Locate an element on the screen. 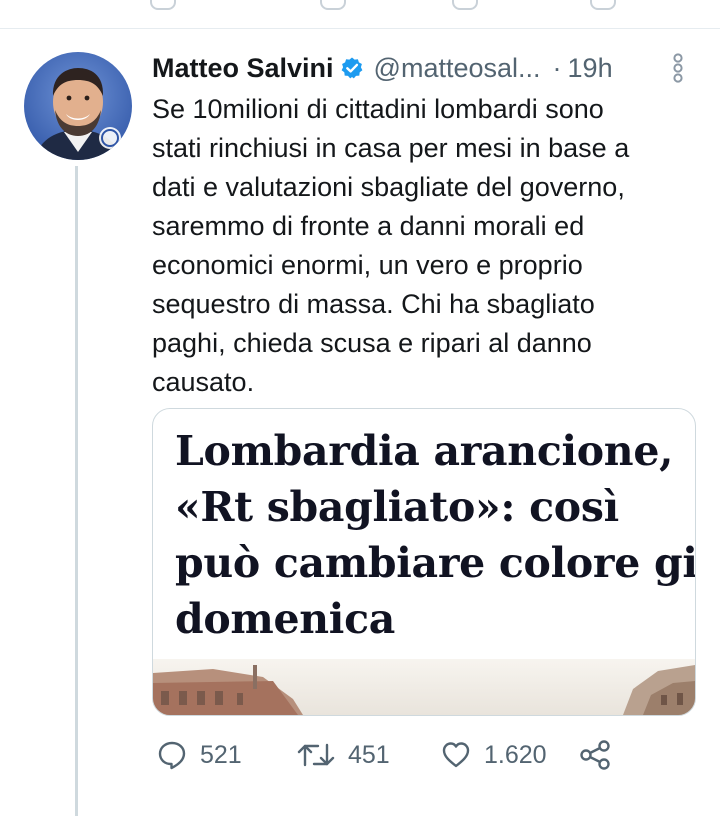  previous-tweet-edge is located at coordinates (360, 14).